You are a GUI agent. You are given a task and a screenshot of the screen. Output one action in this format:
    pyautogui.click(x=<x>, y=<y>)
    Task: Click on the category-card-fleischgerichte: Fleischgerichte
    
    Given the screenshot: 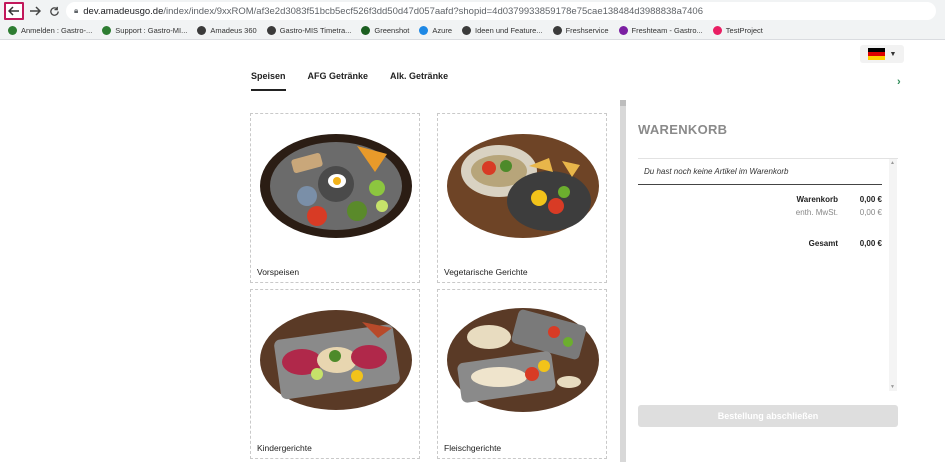 What is the action you would take?
    pyautogui.click(x=522, y=374)
    